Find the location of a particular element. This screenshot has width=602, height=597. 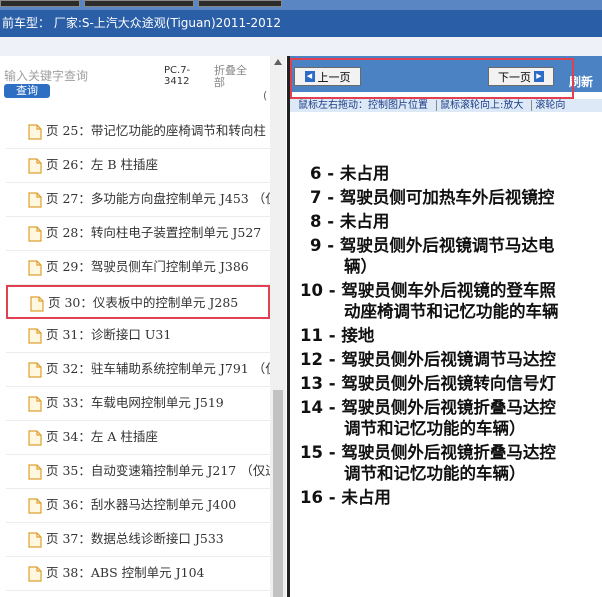

list-item-label: 页 38：ABS 控制单元 J104 is located at coordinates (125, 572).